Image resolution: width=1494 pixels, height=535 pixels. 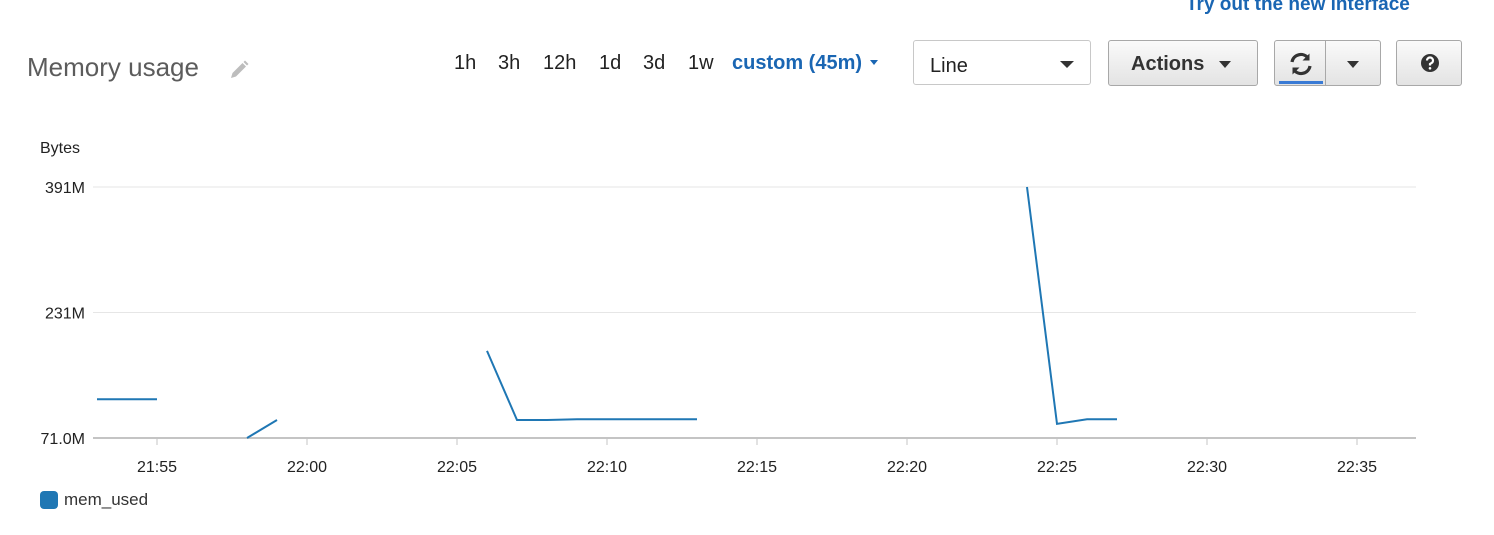 What do you see at coordinates (907, 467) in the screenshot?
I see `x-tick-label: 22:20` at bounding box center [907, 467].